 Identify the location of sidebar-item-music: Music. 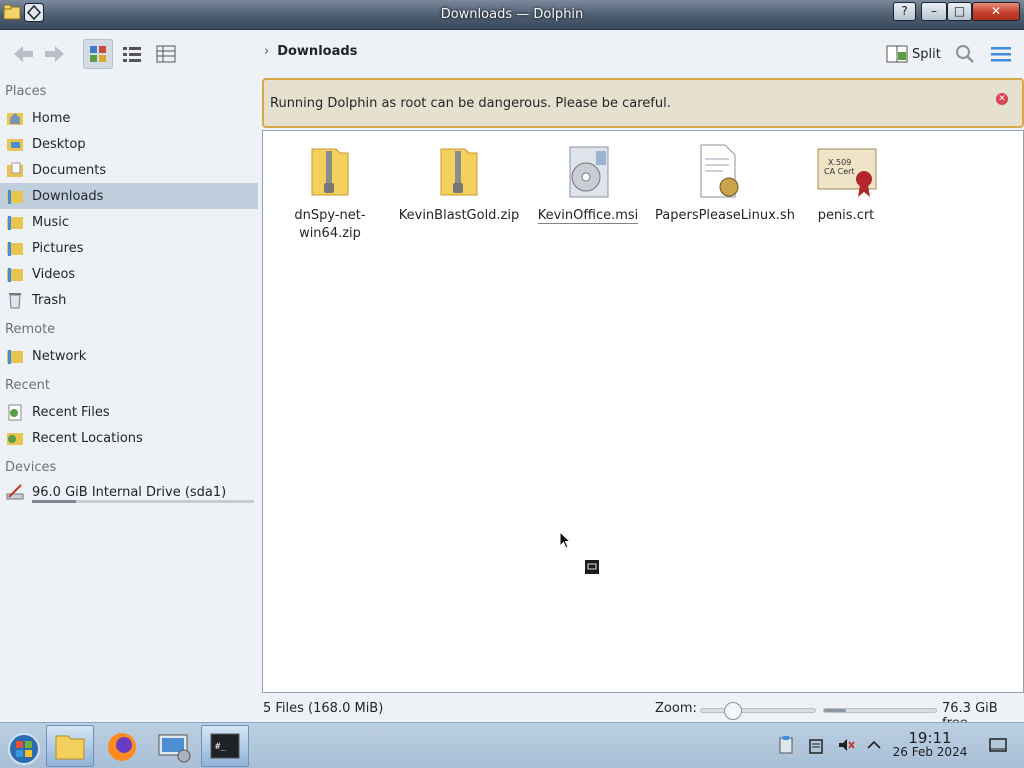
(129, 222).